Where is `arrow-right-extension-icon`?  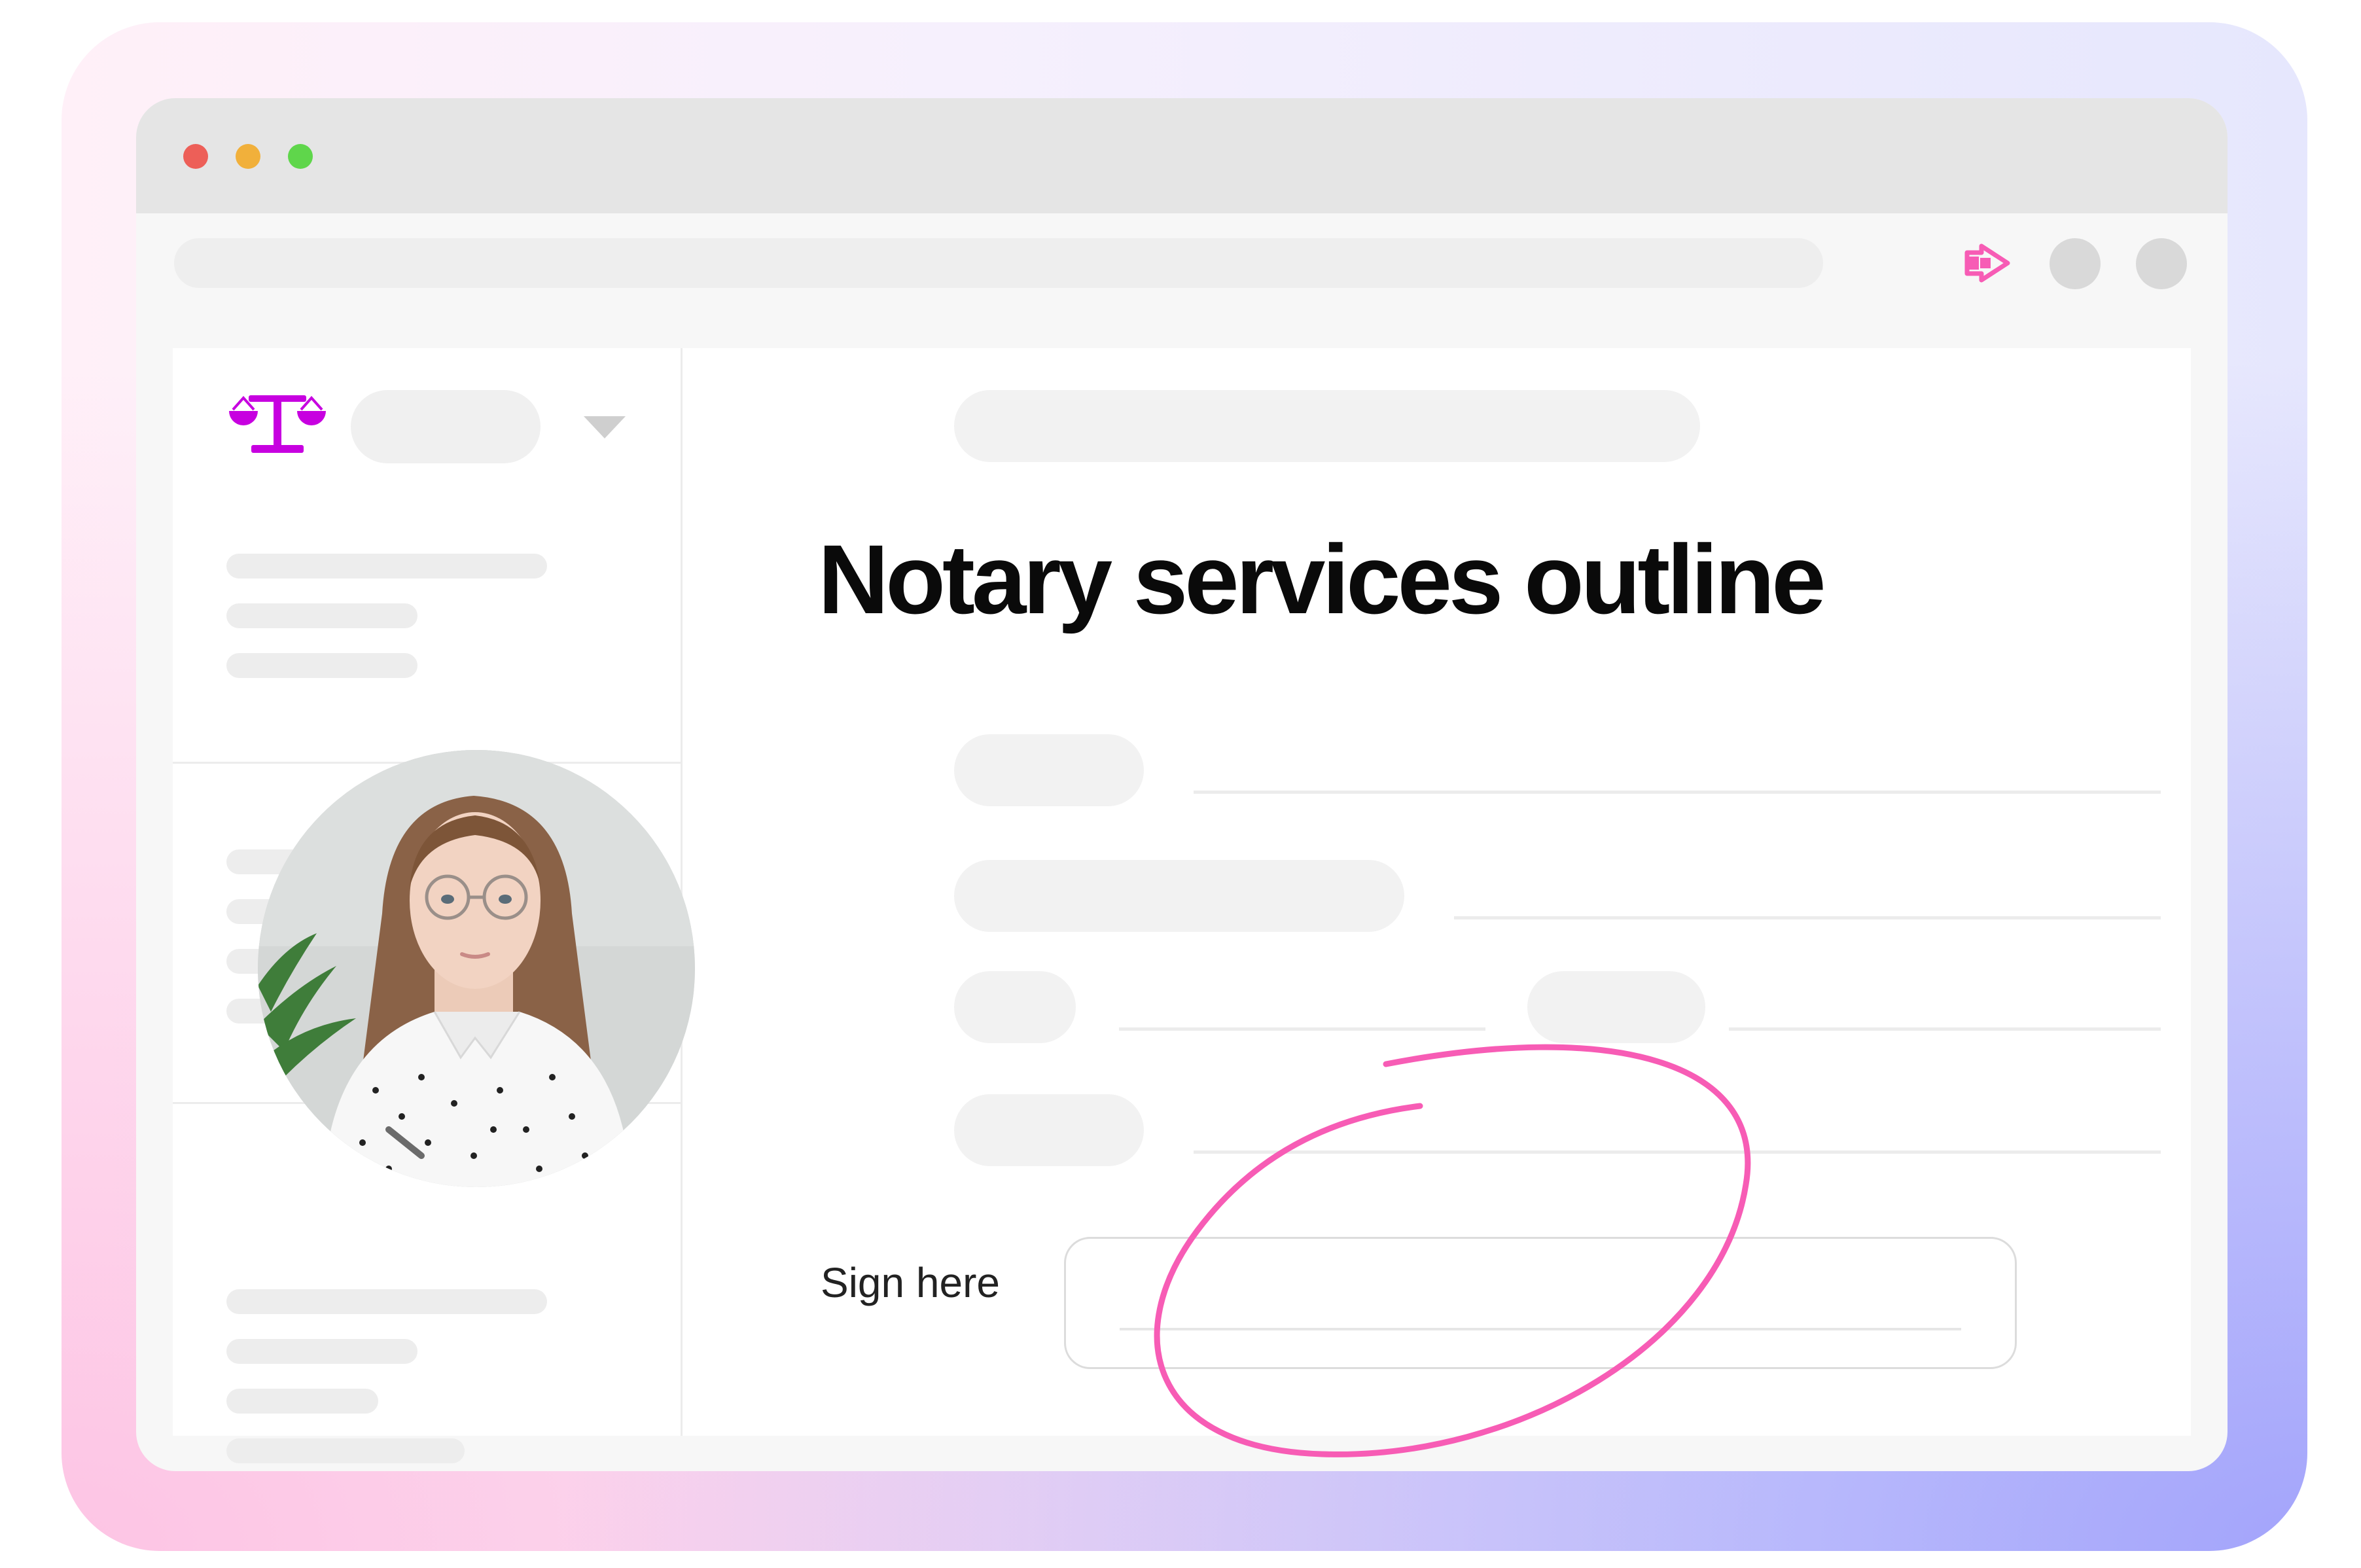
arrow-right-extension-icon is located at coordinates (1987, 263).